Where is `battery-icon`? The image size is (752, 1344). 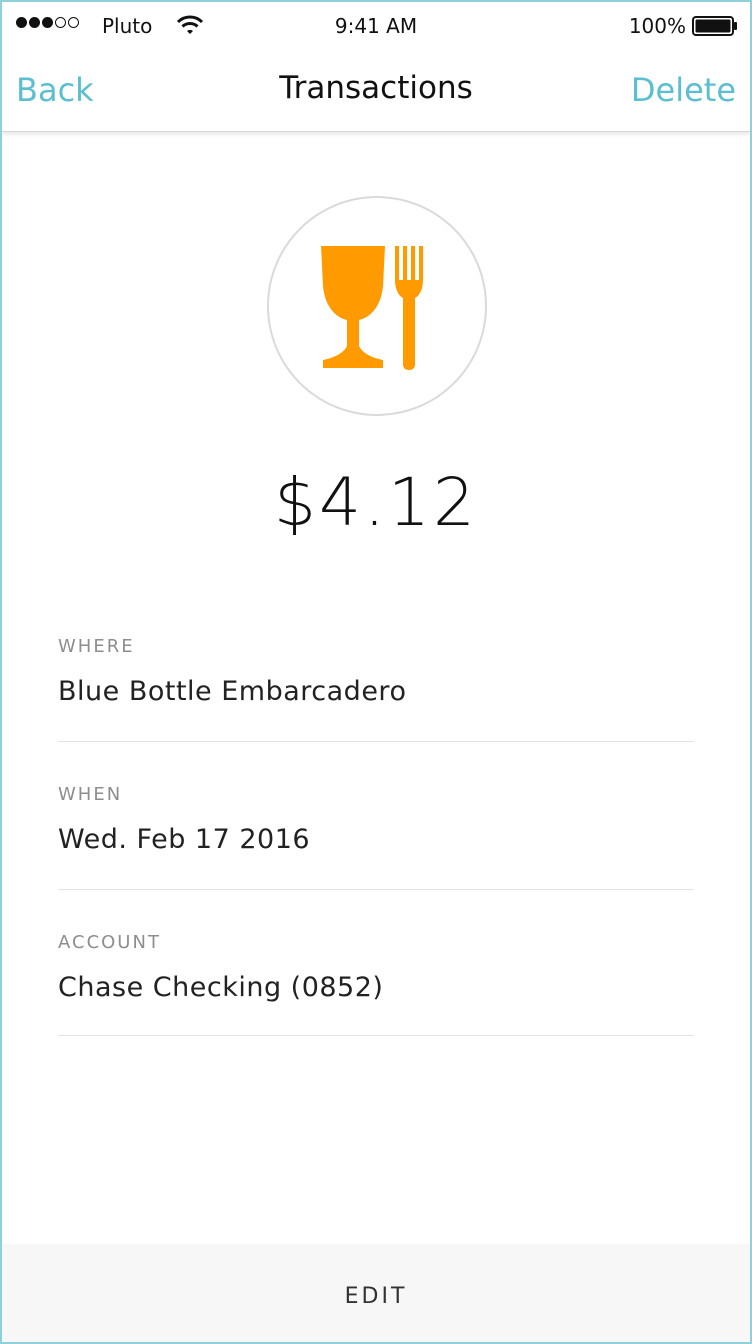
battery-icon is located at coordinates (714, 26).